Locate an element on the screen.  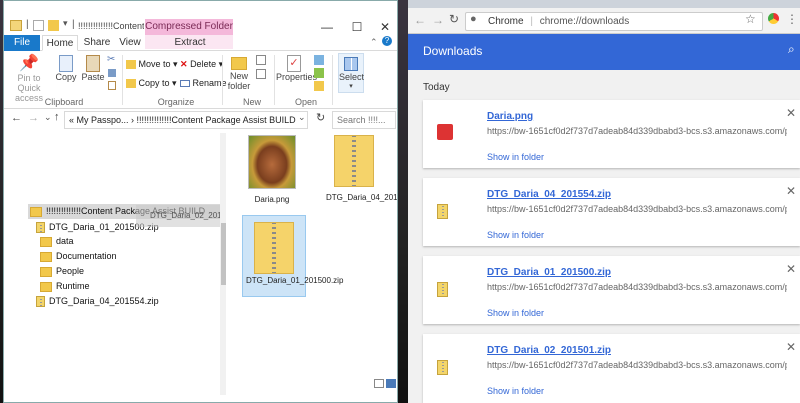
tree-item-documentation: Documentation is located at coordinates (78, 256).